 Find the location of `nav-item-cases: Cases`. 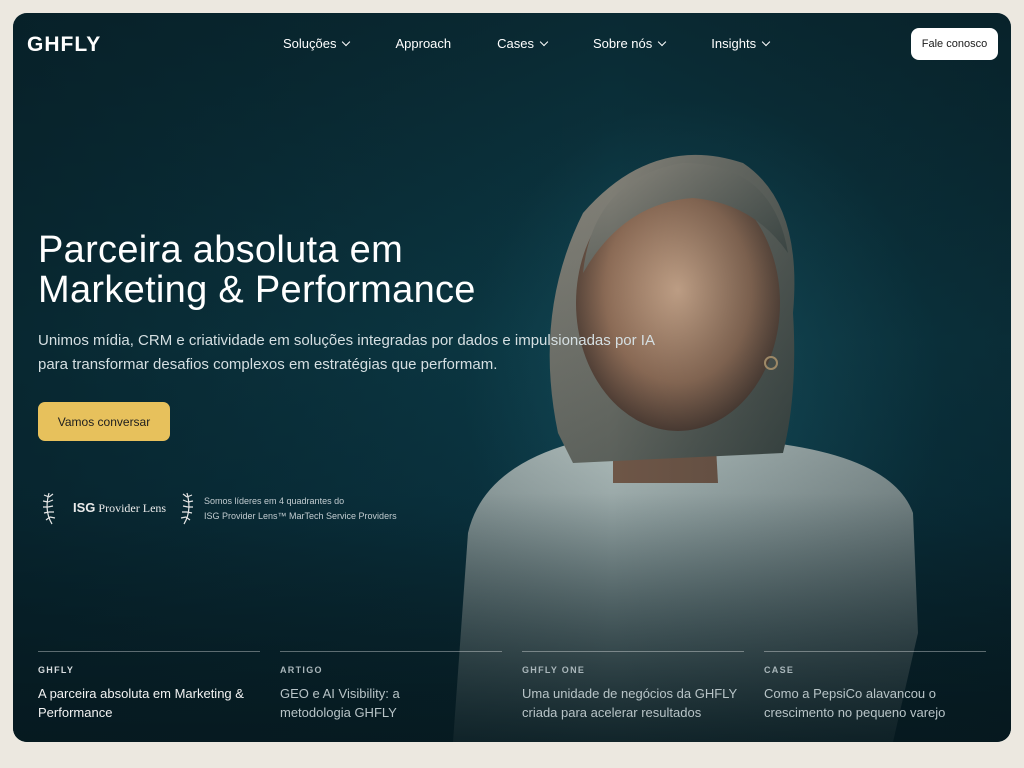

nav-item-cases: Cases is located at coordinates (523, 43).